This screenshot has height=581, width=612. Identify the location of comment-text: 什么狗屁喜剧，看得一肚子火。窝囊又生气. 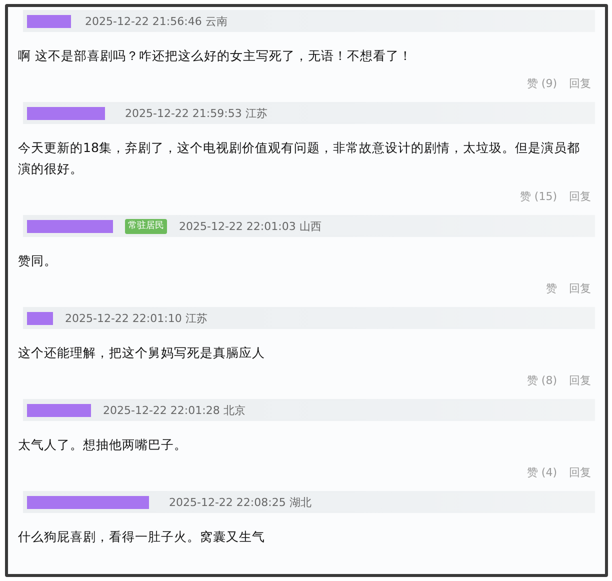
(142, 537).